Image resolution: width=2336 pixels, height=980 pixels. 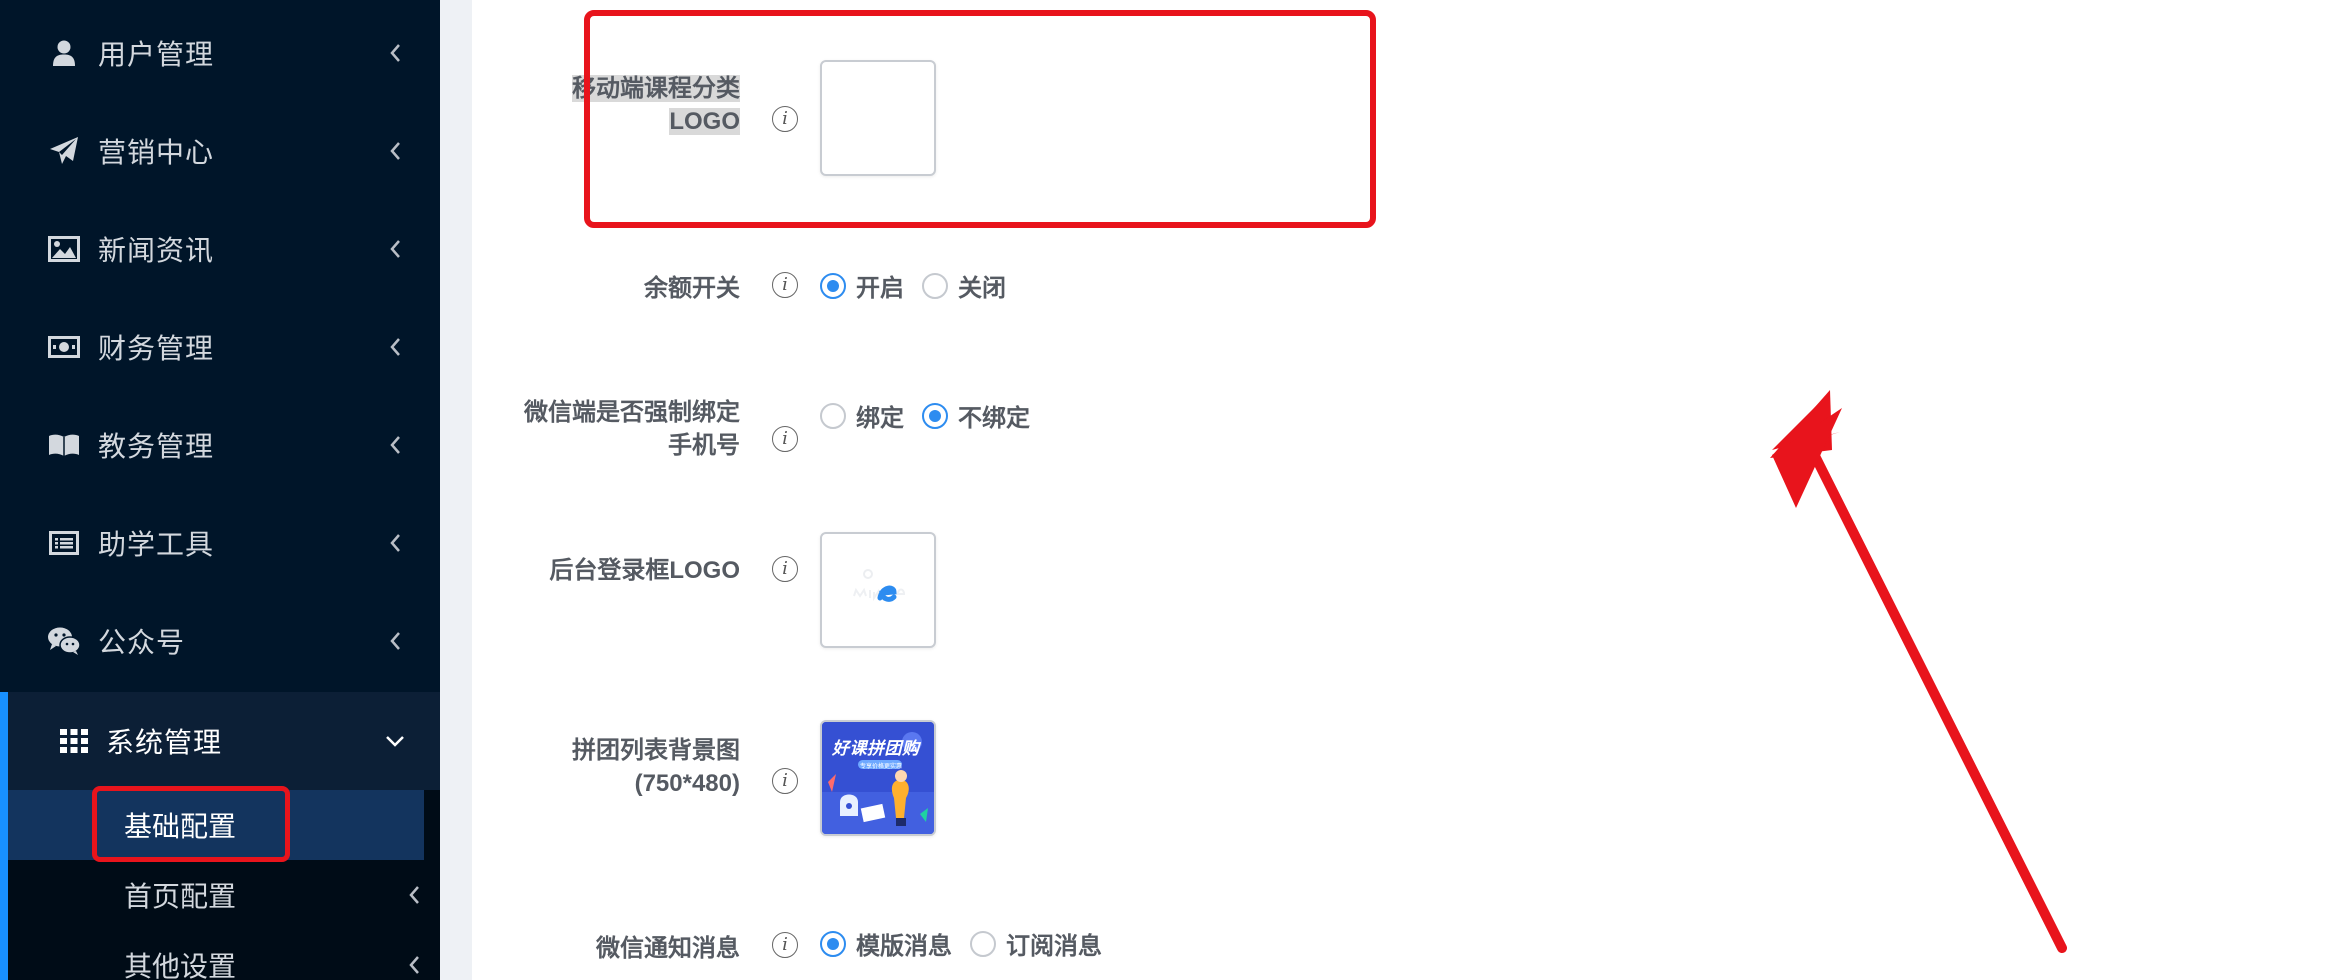 What do you see at coordinates (220, 445) in the screenshot?
I see `sidebar-item-academic: 教务管理` at bounding box center [220, 445].